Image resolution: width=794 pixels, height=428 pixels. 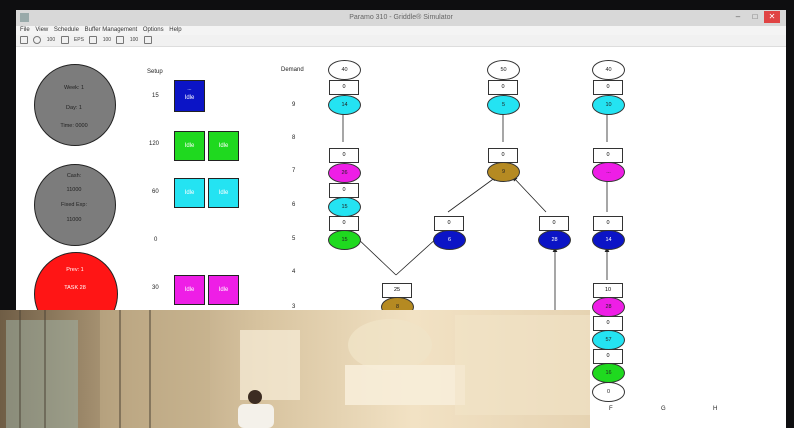 I want to click on buffer-c5: 0, so click(x=608, y=323).